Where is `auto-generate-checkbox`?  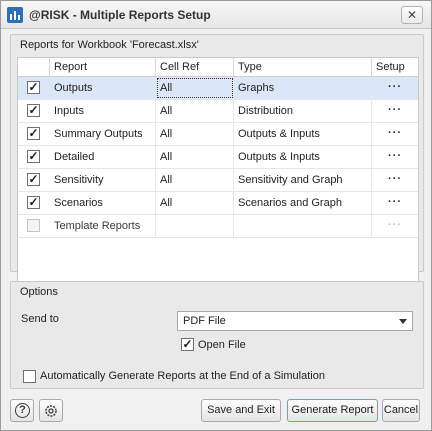
auto-generate-checkbox is located at coordinates (29, 376).